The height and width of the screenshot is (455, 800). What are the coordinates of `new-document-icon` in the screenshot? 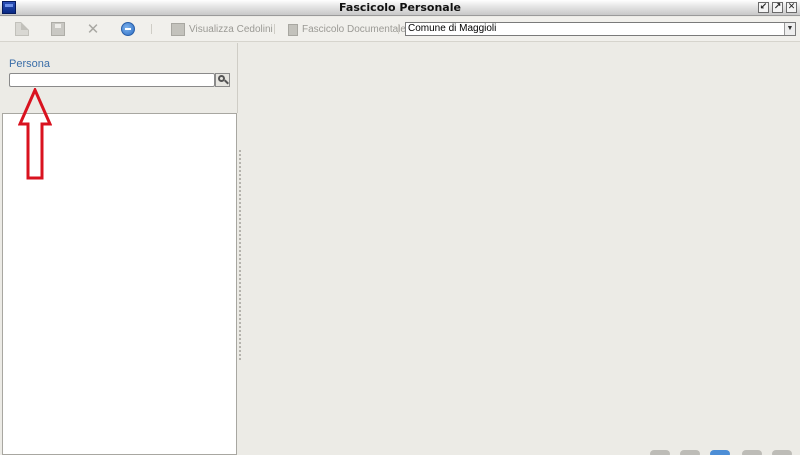 It's located at (22, 29).